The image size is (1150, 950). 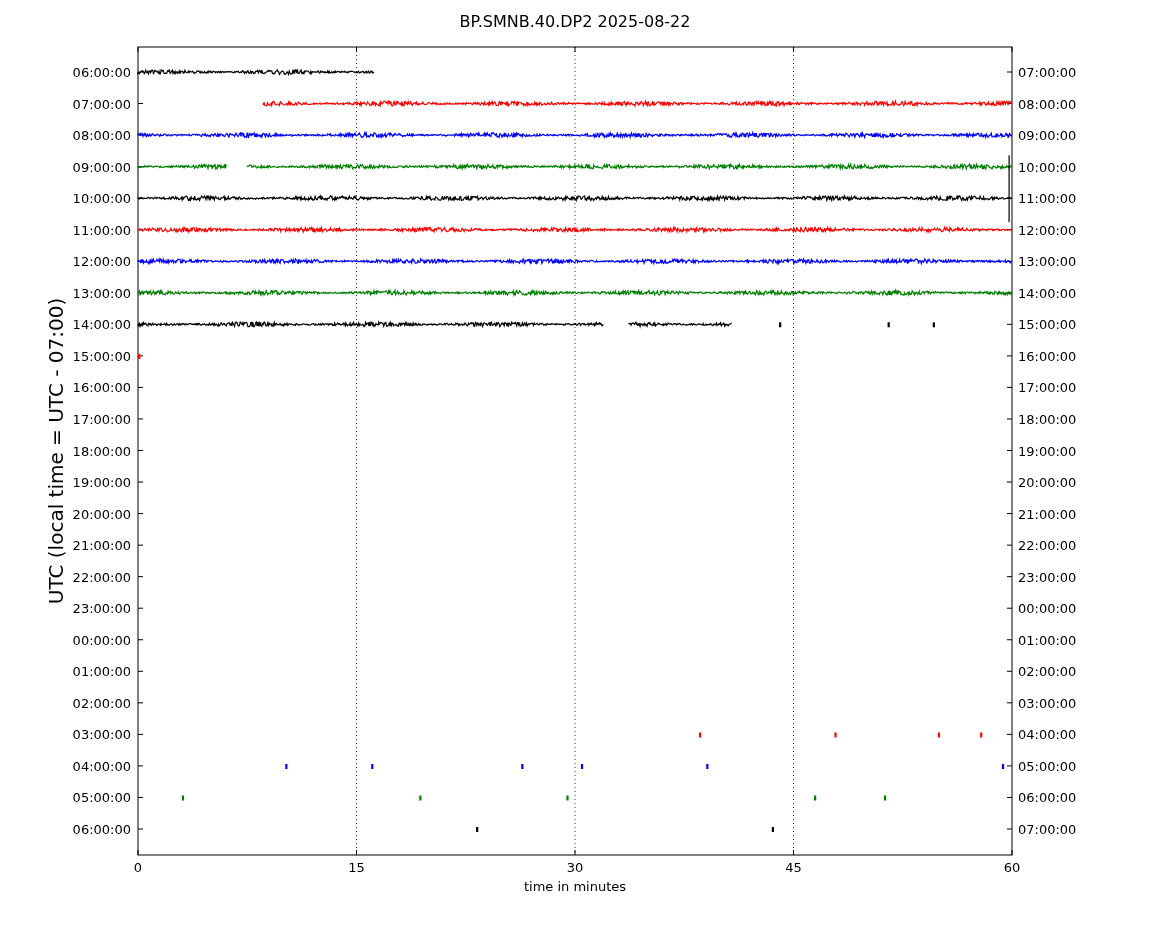 I want to click on x-tick-label: 60, so click(x=1012, y=867).